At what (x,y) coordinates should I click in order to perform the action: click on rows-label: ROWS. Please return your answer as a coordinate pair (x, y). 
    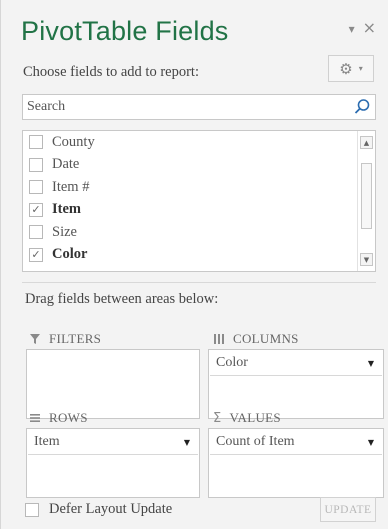
    Looking at the image, I should click on (68, 417).